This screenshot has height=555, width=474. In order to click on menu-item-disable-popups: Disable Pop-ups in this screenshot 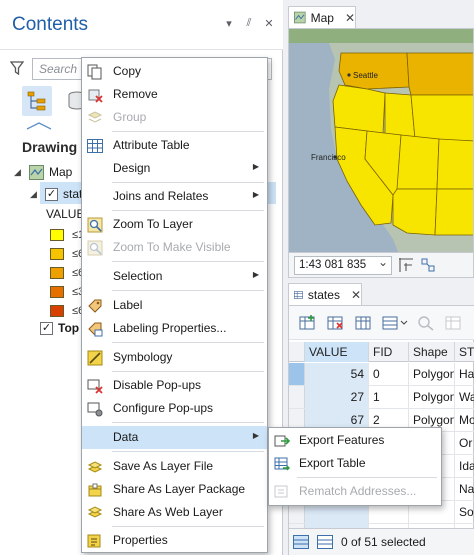, I will do `click(174, 385)`.